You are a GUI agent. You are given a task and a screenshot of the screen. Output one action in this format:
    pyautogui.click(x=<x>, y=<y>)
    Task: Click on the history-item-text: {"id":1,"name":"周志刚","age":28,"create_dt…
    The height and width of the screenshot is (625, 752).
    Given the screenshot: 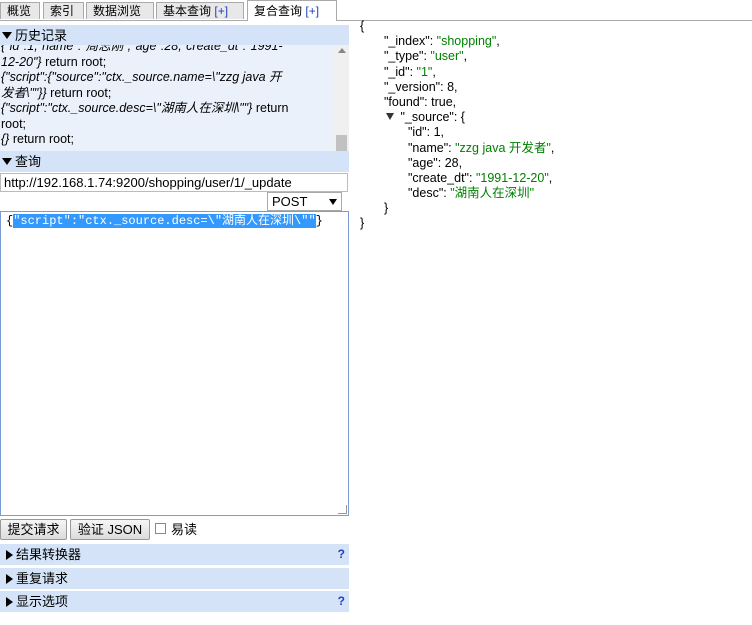 What is the action you would take?
    pyautogui.click(x=142, y=49)
    